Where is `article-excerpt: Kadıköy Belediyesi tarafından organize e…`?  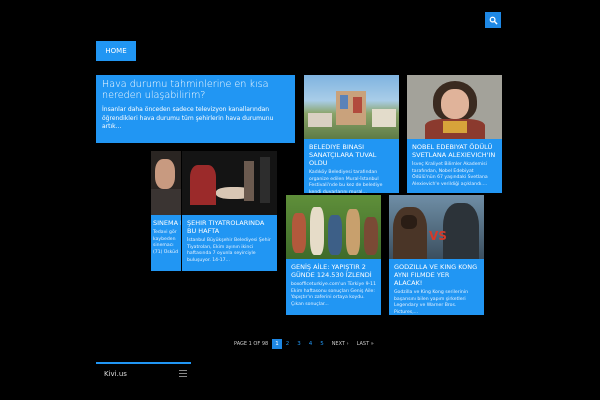
article-excerpt: Kadıköy Belediyesi tarafından organize e… is located at coordinates (346, 181).